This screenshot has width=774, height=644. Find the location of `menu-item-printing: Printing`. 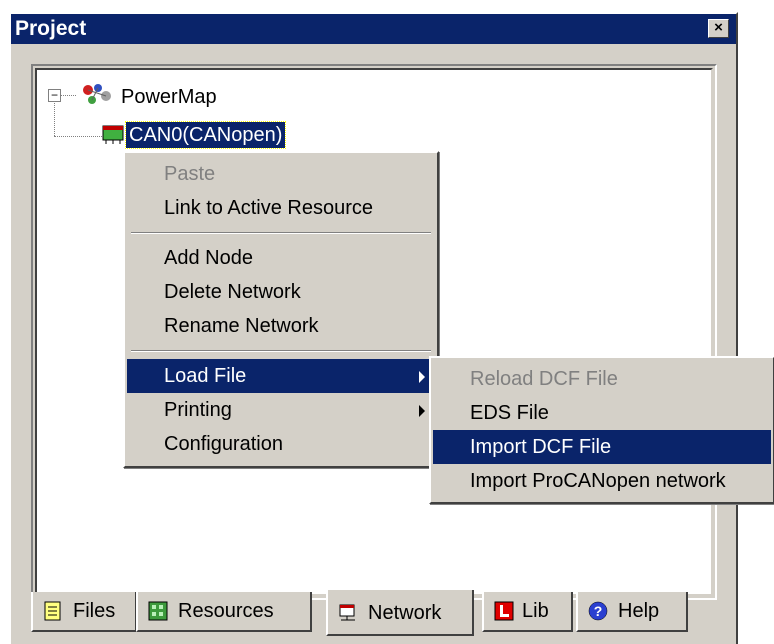

menu-item-printing: Printing is located at coordinates (281, 410).